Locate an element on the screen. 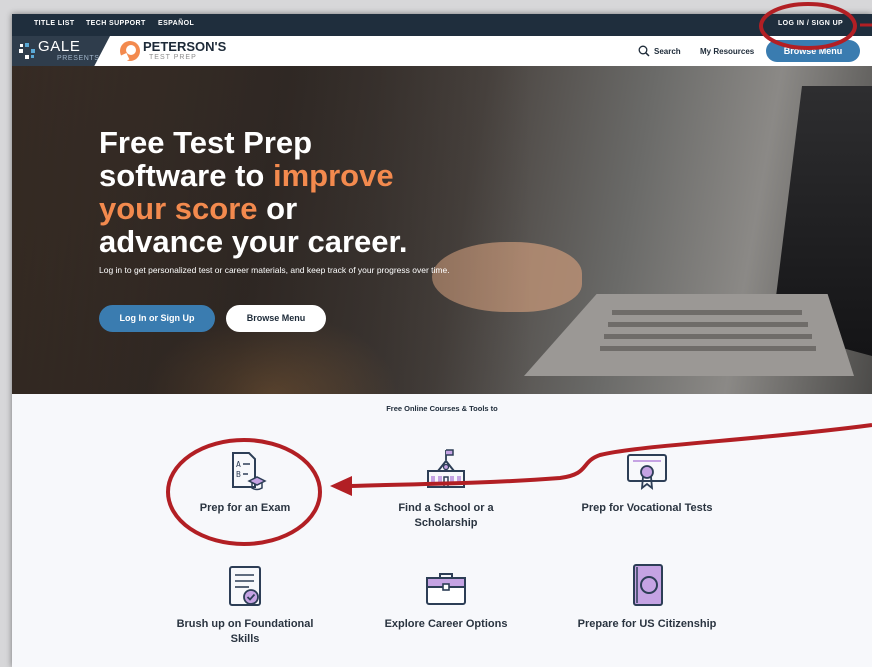 Image resolution: width=872 pixels, height=667 pixels. annotation-circle-prep-exam is located at coordinates (244, 492).